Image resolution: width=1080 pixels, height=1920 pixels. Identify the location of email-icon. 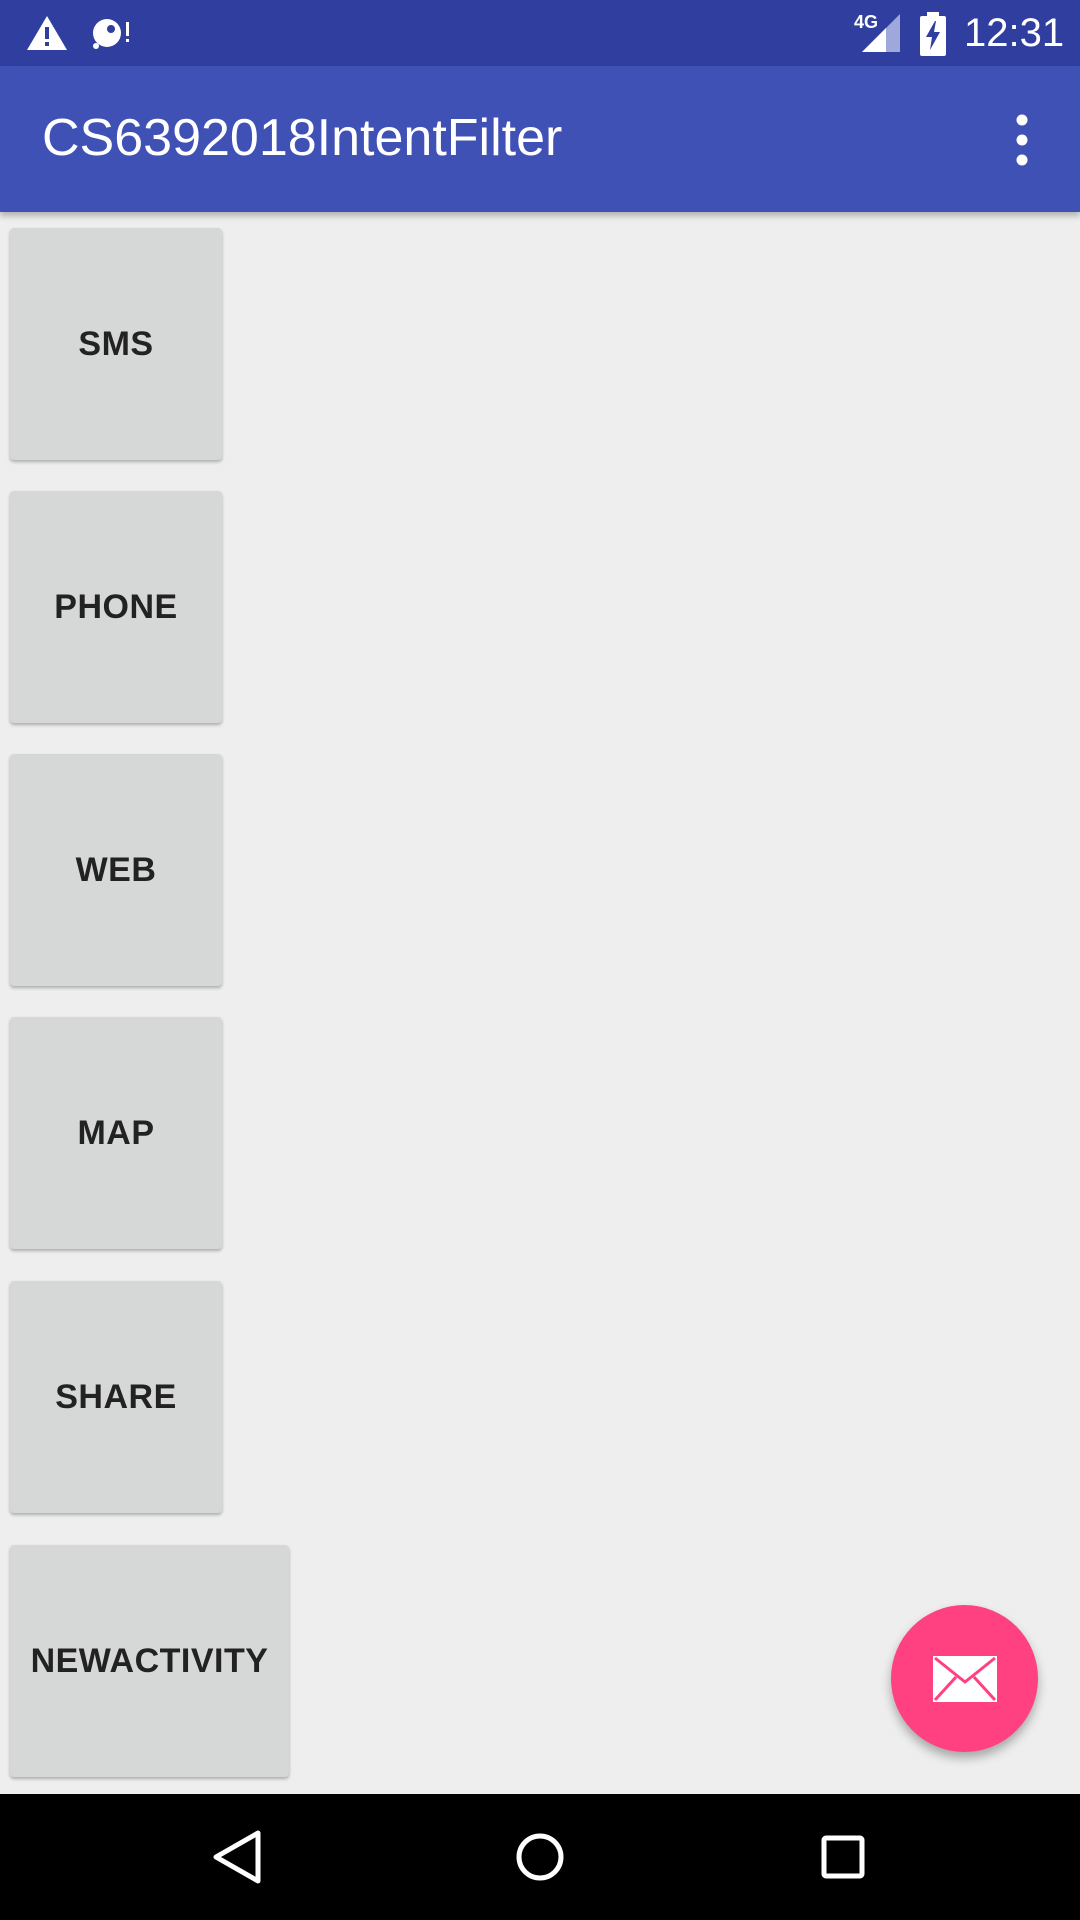
(964, 1678).